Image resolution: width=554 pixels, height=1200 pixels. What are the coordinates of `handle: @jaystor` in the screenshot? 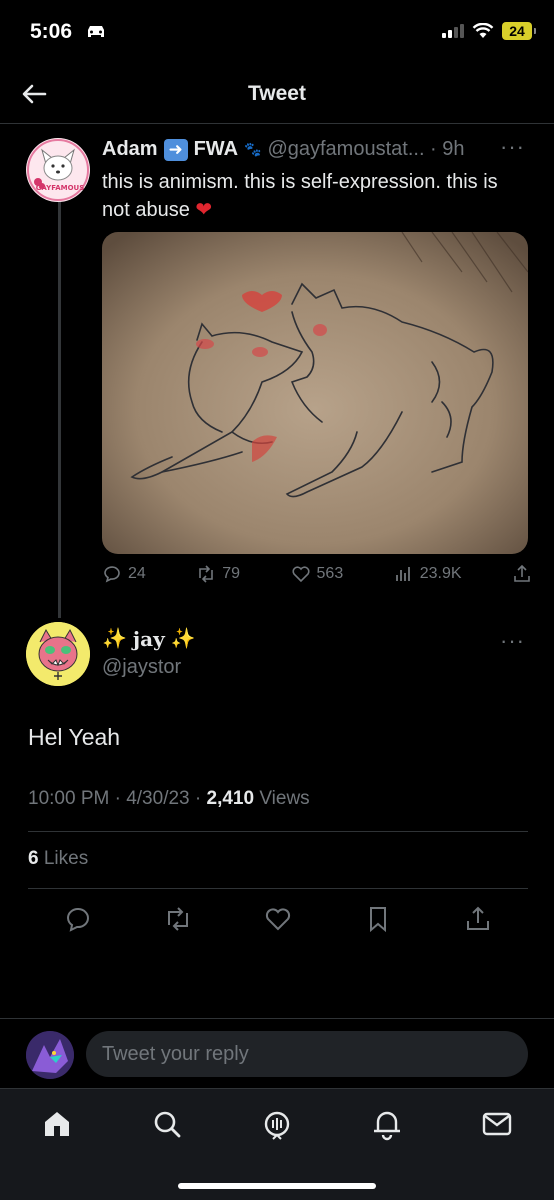 It's located at (141, 667).